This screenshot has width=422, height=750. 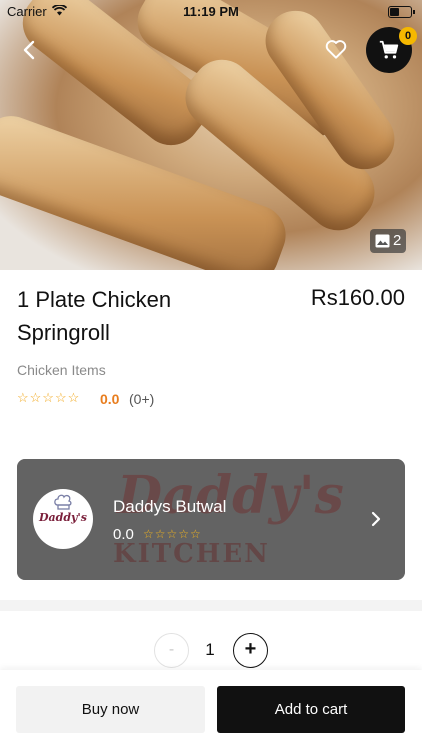 I want to click on restaurant-logo-text: Daddy's, so click(x=62, y=517).